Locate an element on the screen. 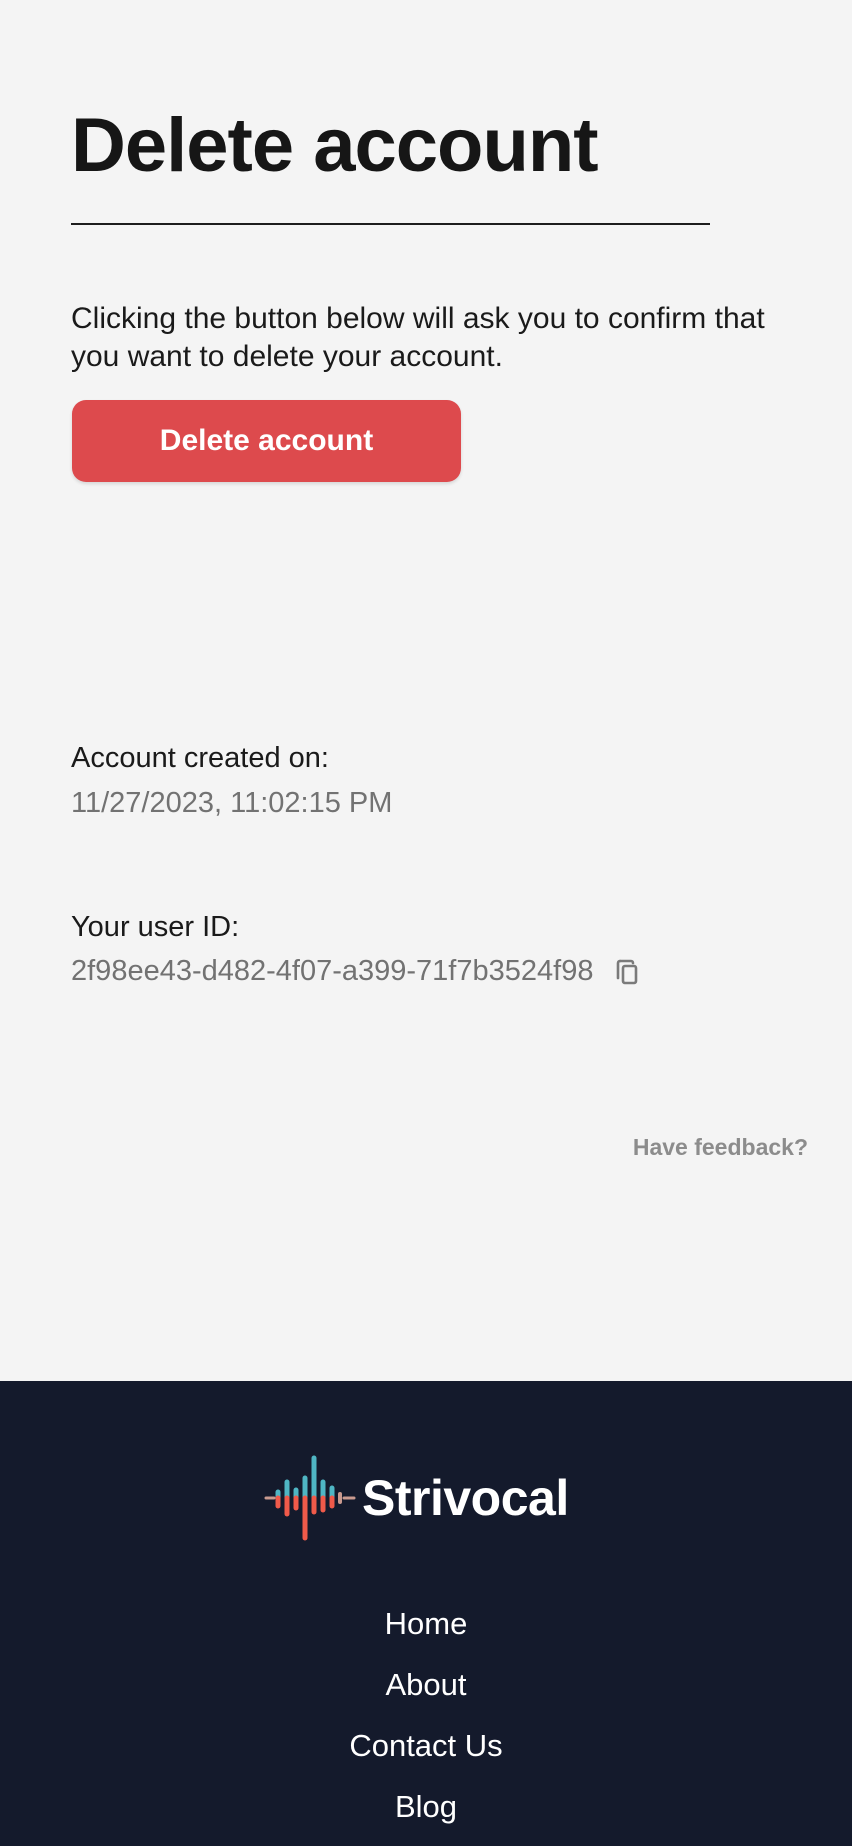 The image size is (852, 1846). copy-icon is located at coordinates (627, 972).